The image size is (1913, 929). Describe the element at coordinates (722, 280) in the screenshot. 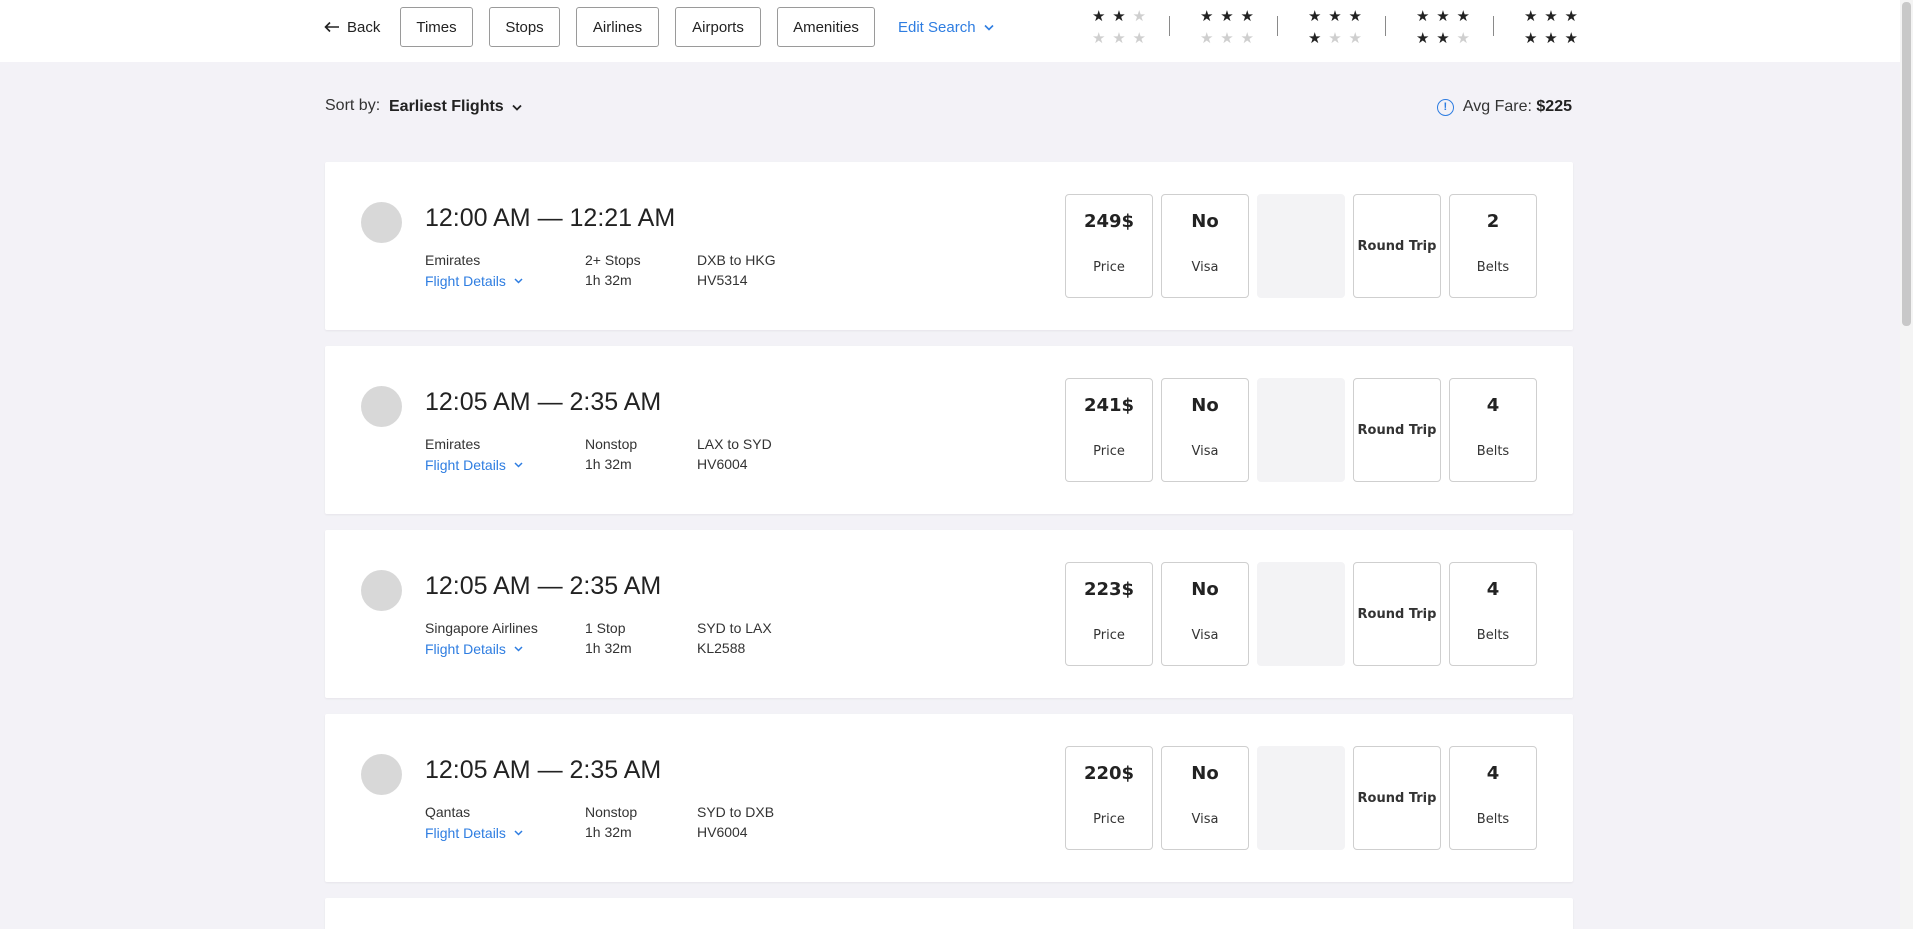

I see `flight-number: HV5314` at that location.